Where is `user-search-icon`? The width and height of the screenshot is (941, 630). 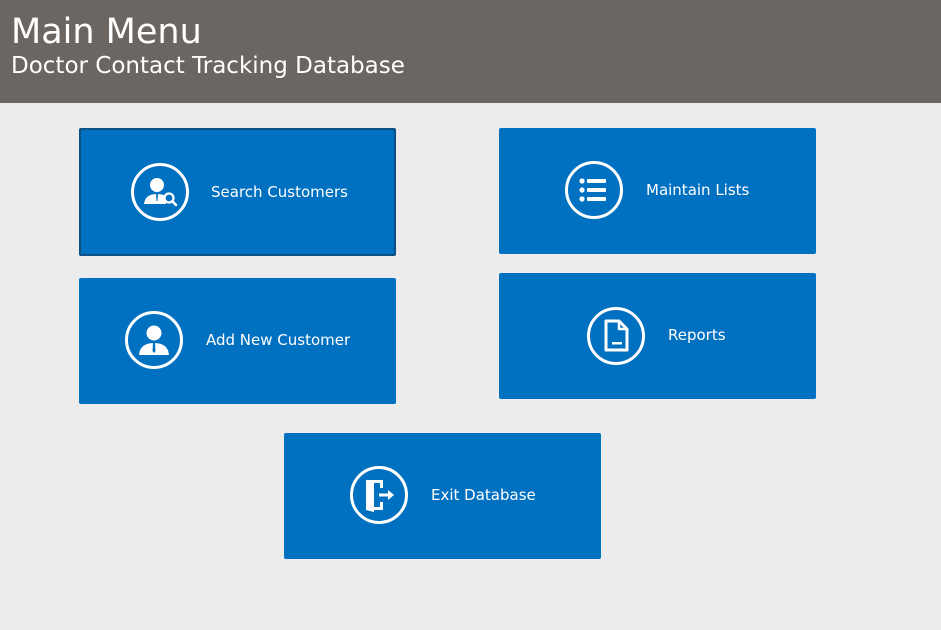
user-search-icon is located at coordinates (160, 192).